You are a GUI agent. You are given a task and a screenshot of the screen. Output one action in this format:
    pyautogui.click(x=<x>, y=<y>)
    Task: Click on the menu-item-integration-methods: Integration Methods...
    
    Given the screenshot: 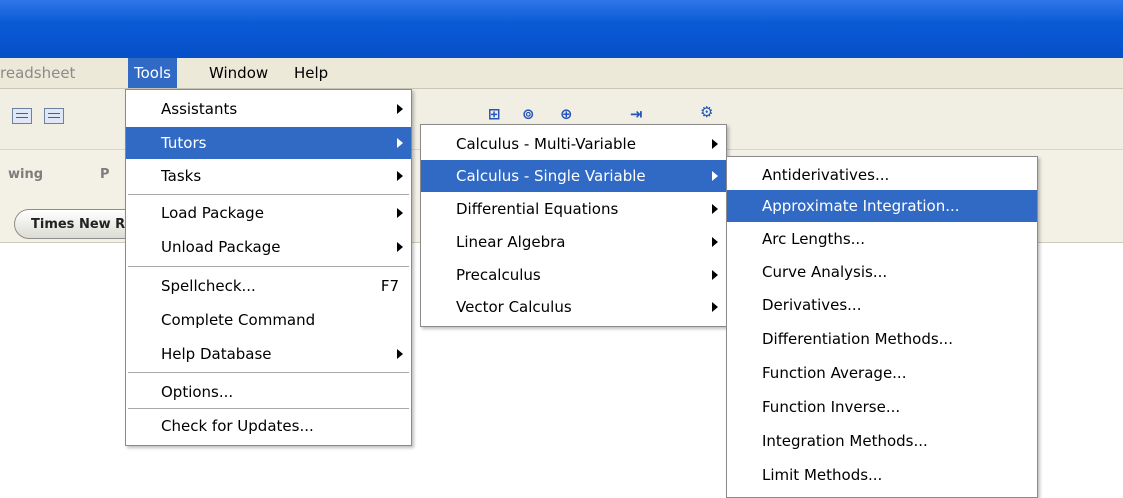 What is the action you would take?
    pyautogui.click(x=882, y=441)
    